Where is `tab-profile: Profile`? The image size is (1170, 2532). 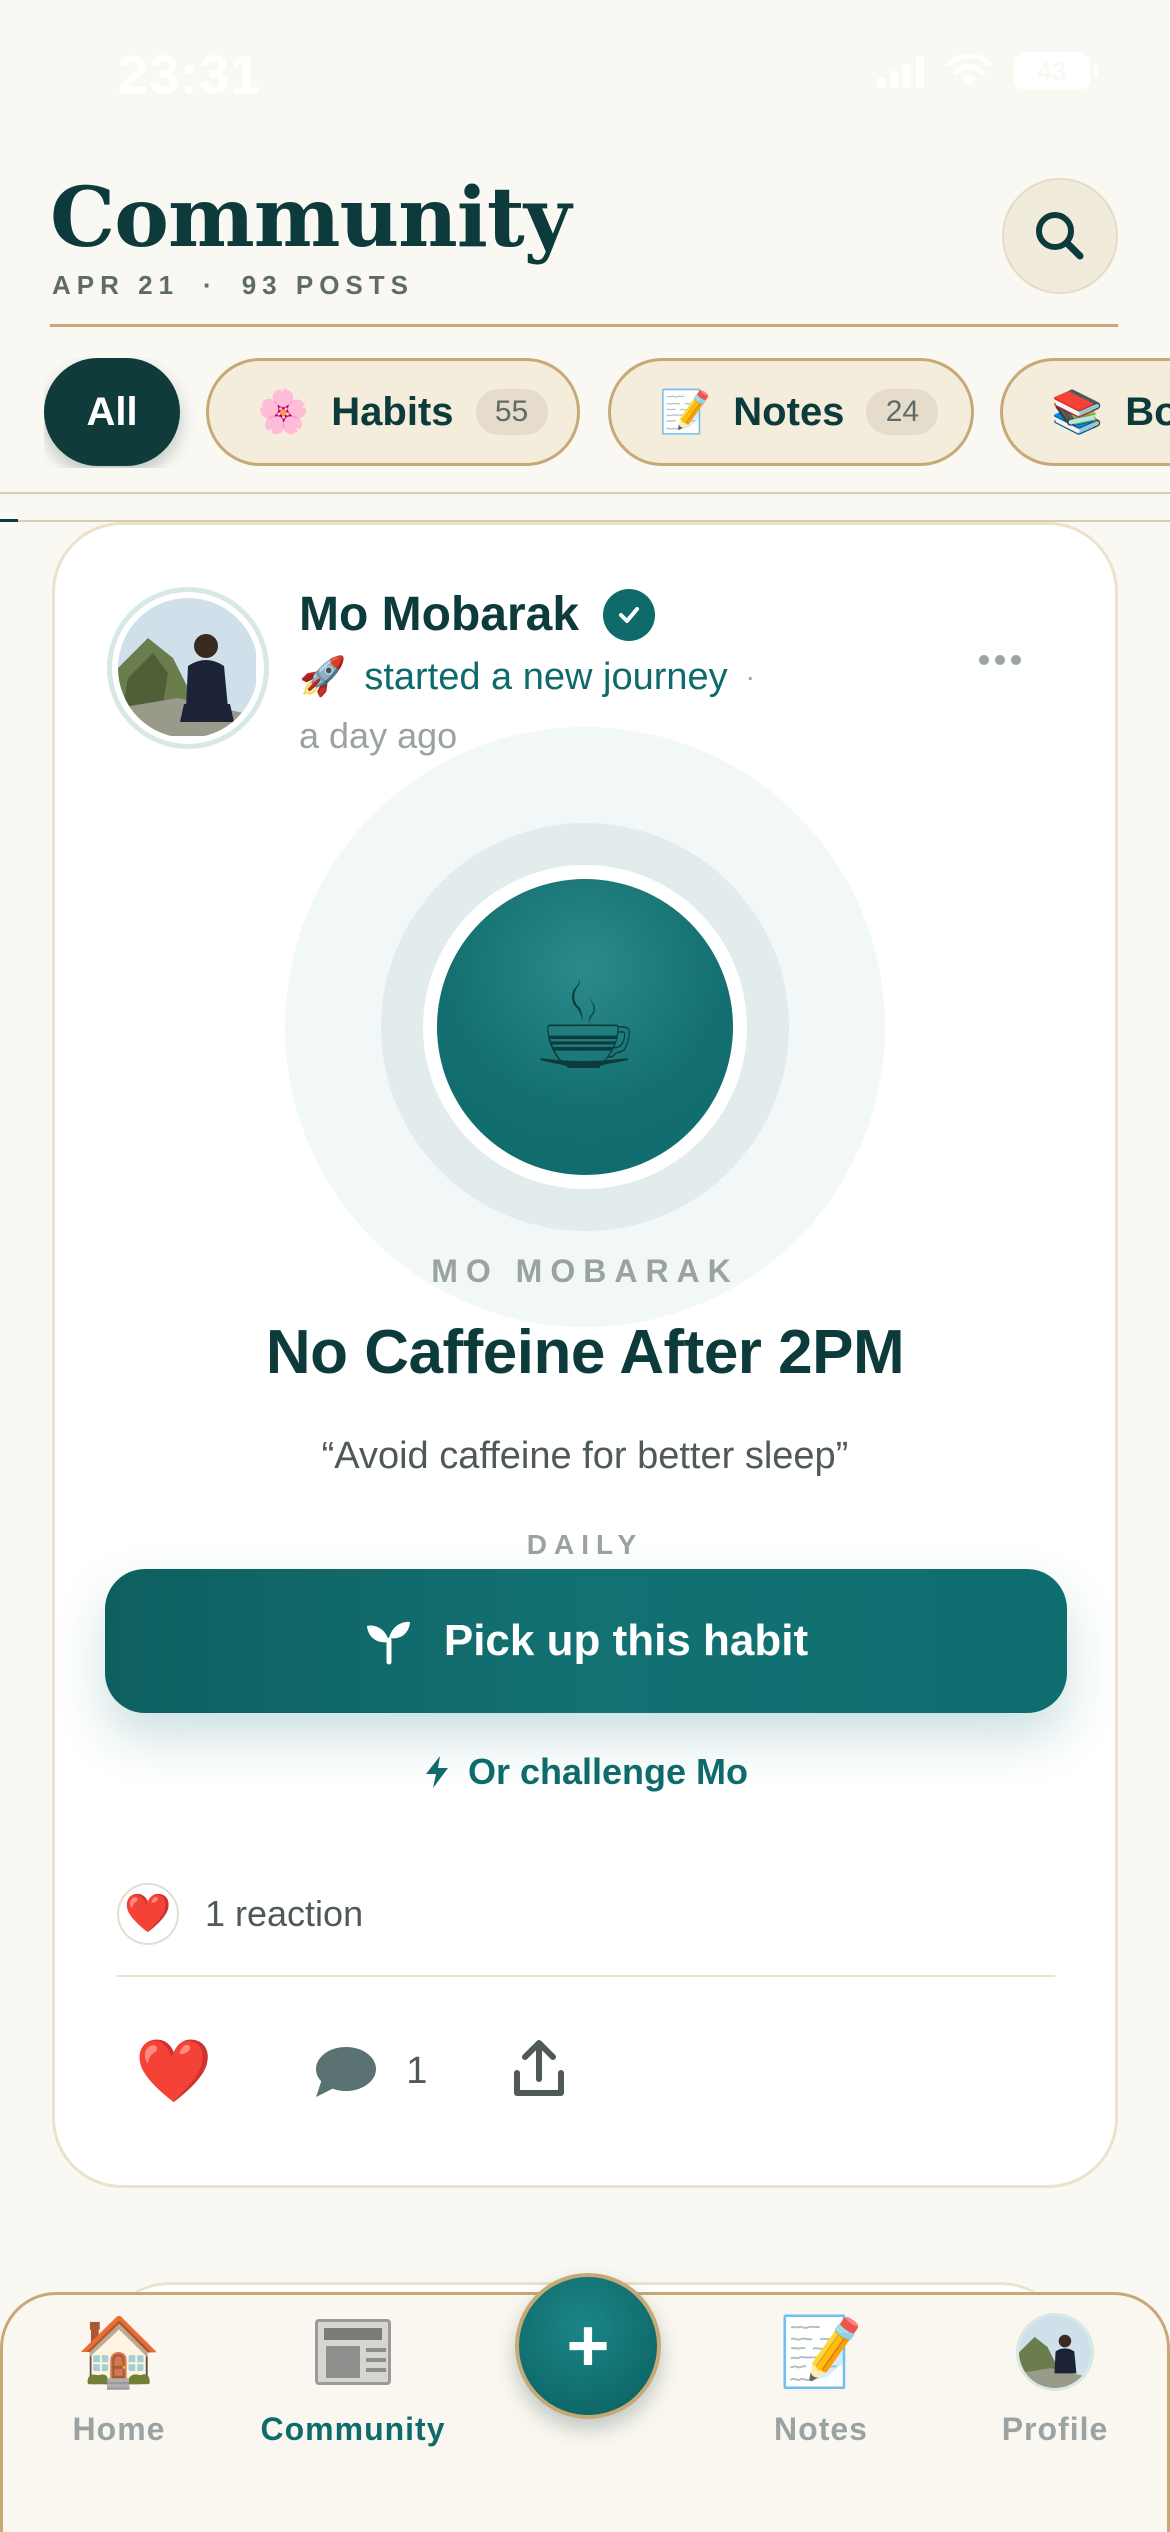 tab-profile: Profile is located at coordinates (1055, 2371).